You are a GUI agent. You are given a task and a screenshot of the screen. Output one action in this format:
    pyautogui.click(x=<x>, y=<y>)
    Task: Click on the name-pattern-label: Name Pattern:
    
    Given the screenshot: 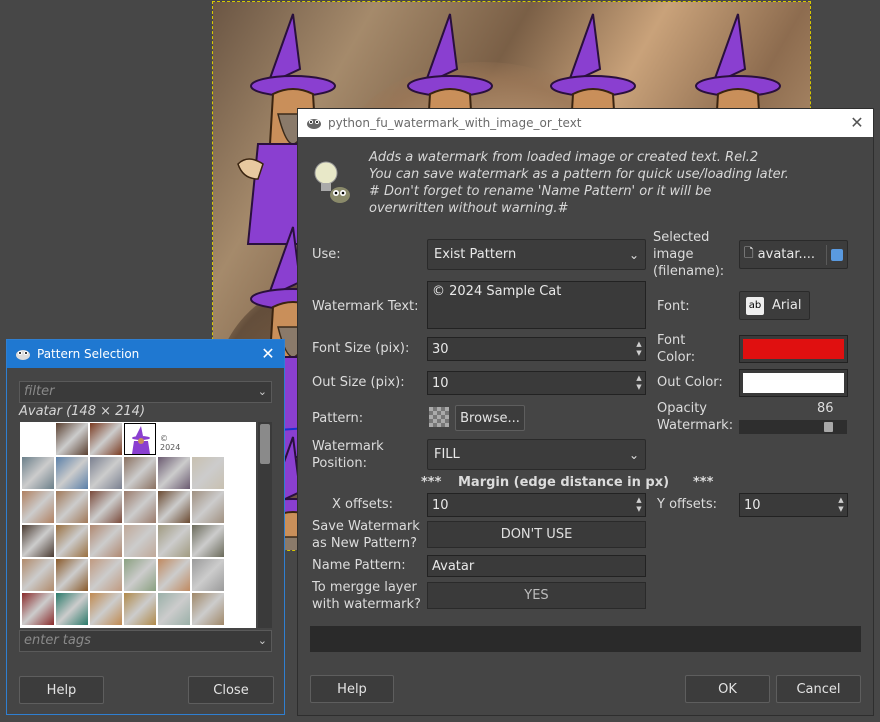 What is the action you would take?
    pyautogui.click(x=359, y=565)
    